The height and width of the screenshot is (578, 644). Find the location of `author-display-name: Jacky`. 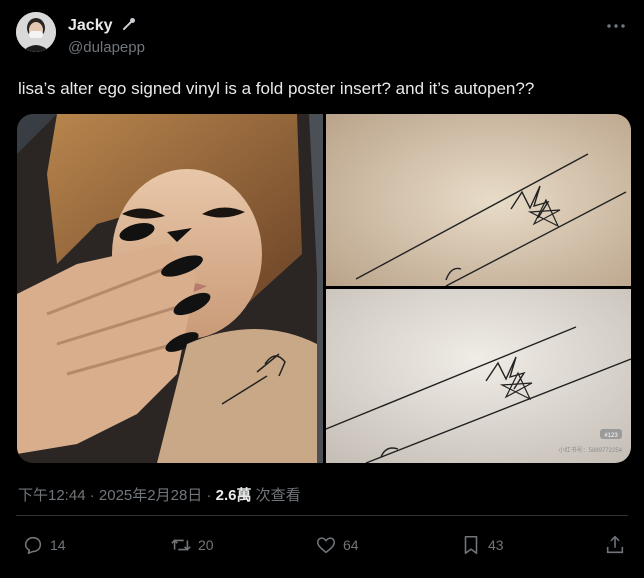

author-display-name: Jacky is located at coordinates (90, 25).